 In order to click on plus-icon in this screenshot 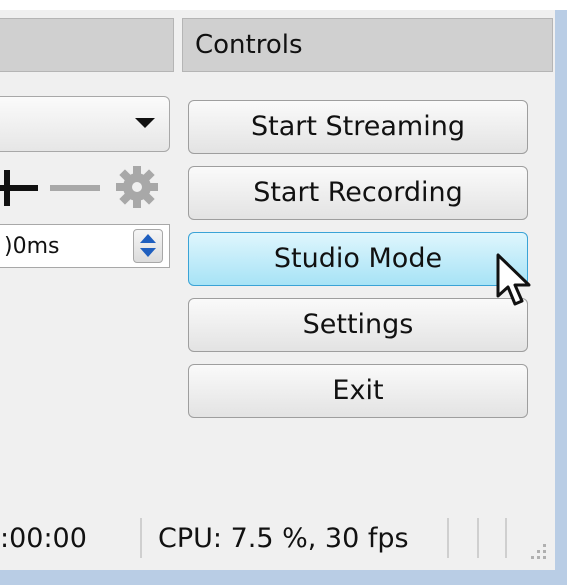, I will do `click(20, 188)`.